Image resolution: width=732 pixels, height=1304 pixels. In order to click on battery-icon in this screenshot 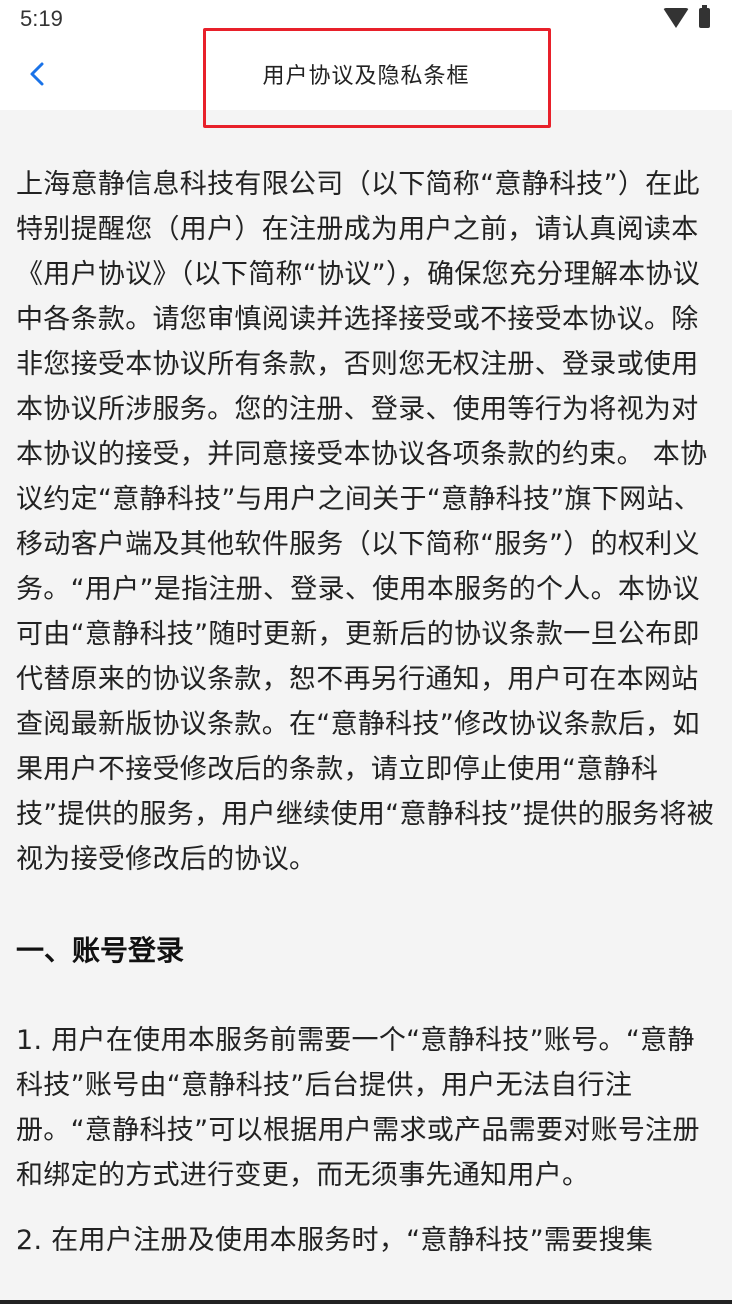, I will do `click(704, 16)`.